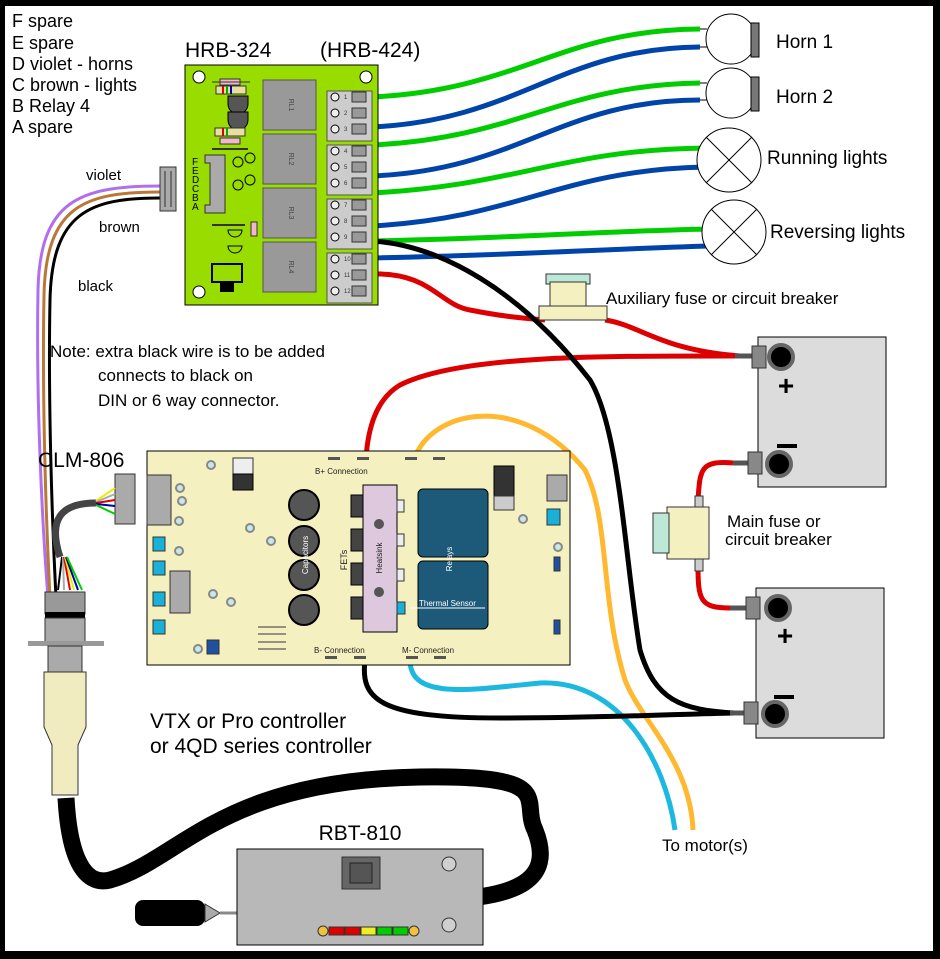 The image size is (940, 959). What do you see at coordinates (261, 746) in the screenshot?
I see `controller-caption-2: or 4QD series controller` at bounding box center [261, 746].